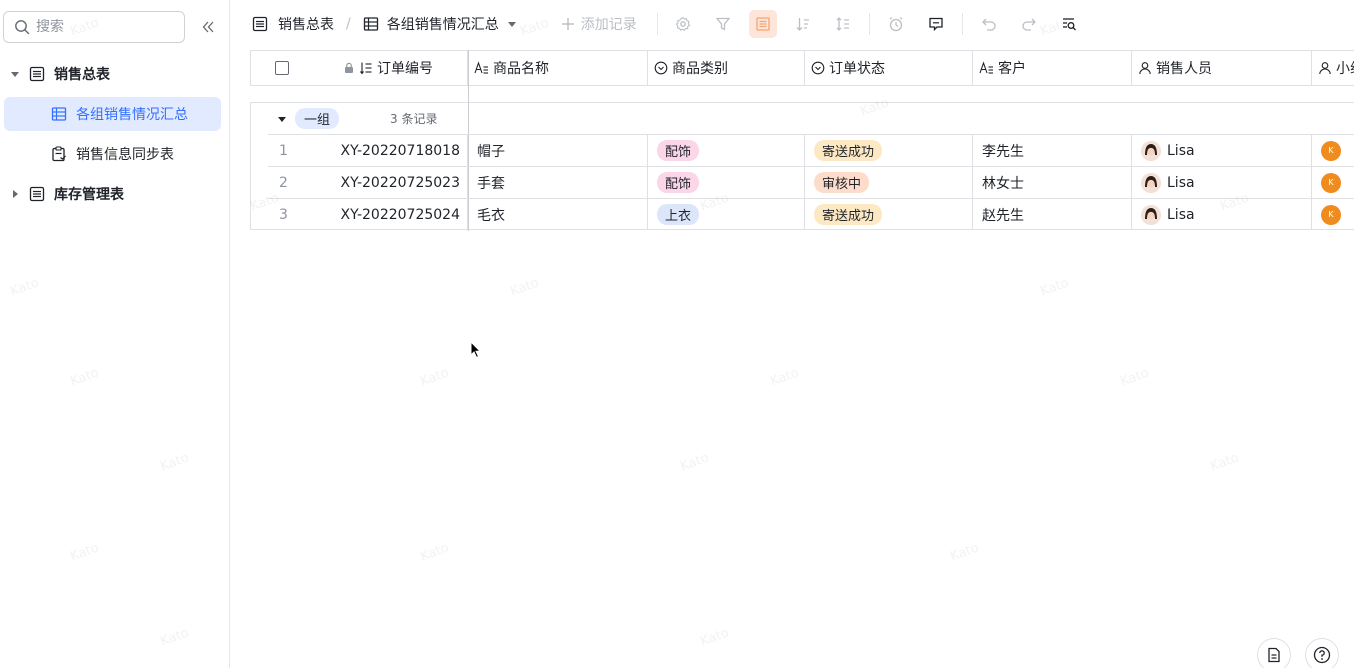 The width and height of the screenshot is (1354, 668). What do you see at coordinates (15, 74) in the screenshot?
I see `expand-arrow-icon` at bounding box center [15, 74].